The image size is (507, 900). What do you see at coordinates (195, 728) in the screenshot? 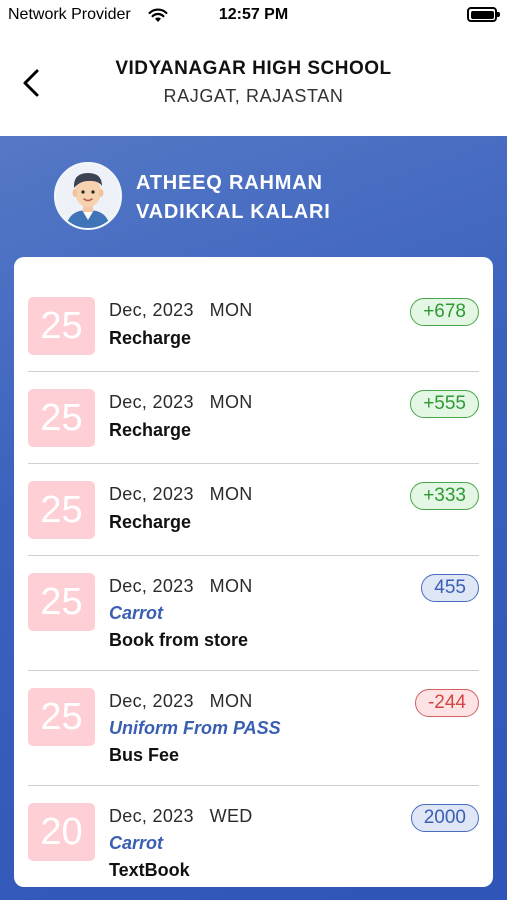
I see `transaction-category: Uniform From PASS` at bounding box center [195, 728].